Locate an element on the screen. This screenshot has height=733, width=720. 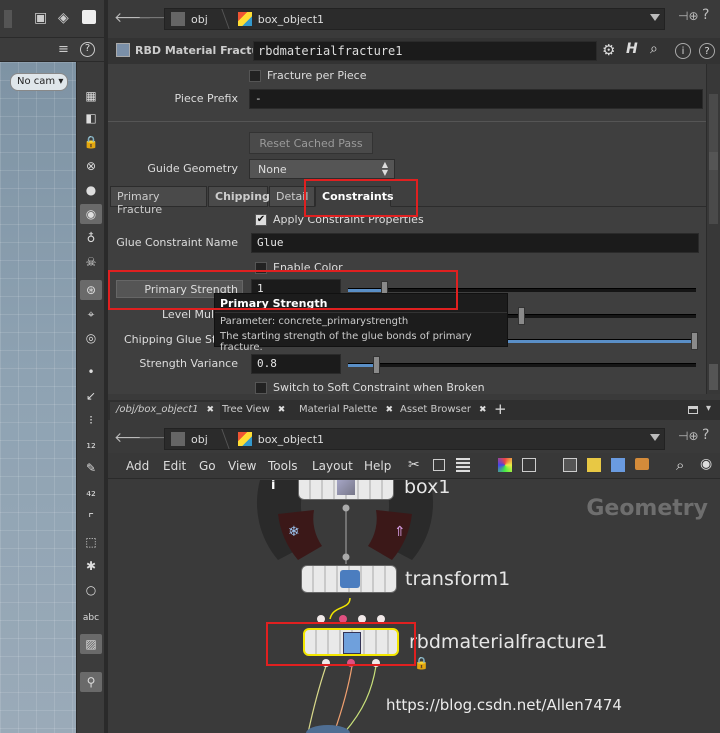
dot-icon is located at coordinates (642, 464).